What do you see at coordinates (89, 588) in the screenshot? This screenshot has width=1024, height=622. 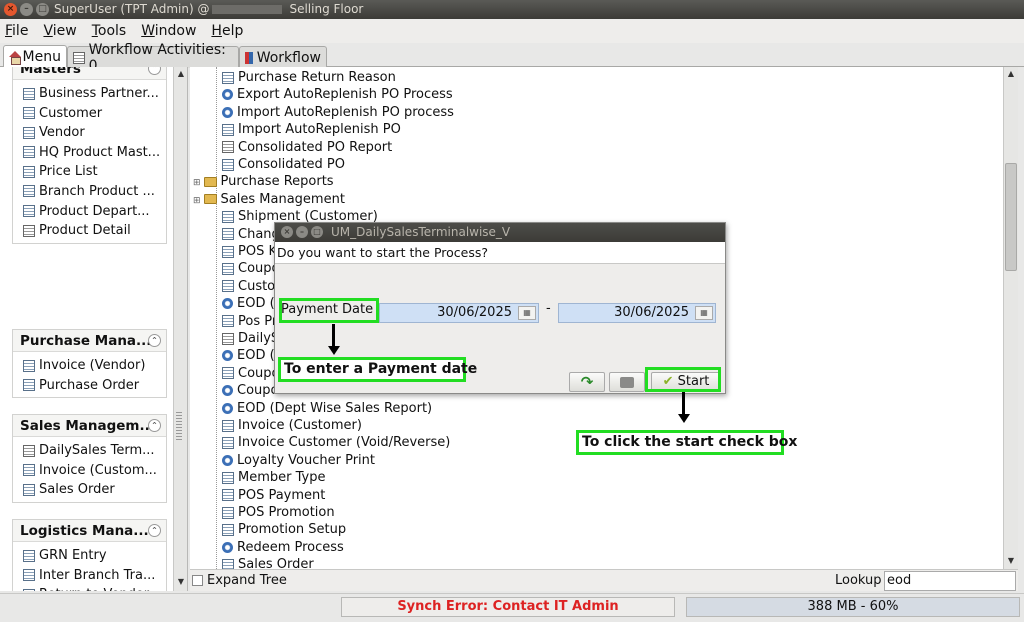 I see `menu-item: Return to Vendor` at bounding box center [89, 588].